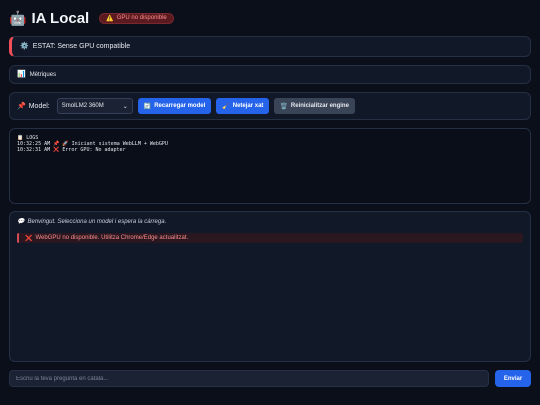 The image size is (540, 405). Describe the element at coordinates (270, 74) in the screenshot. I see `metrics-panel: 📊 Mètriques` at that location.